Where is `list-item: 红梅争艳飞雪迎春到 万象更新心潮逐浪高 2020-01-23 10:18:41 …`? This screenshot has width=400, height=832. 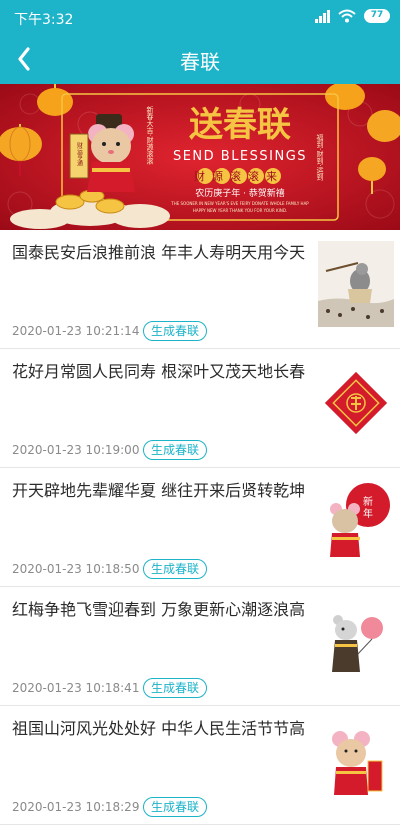 list-item: 红梅争艳飞雪迎春到 万象更新心潮逐浪高 2020-01-23 10:18:41 … is located at coordinates (200, 646).